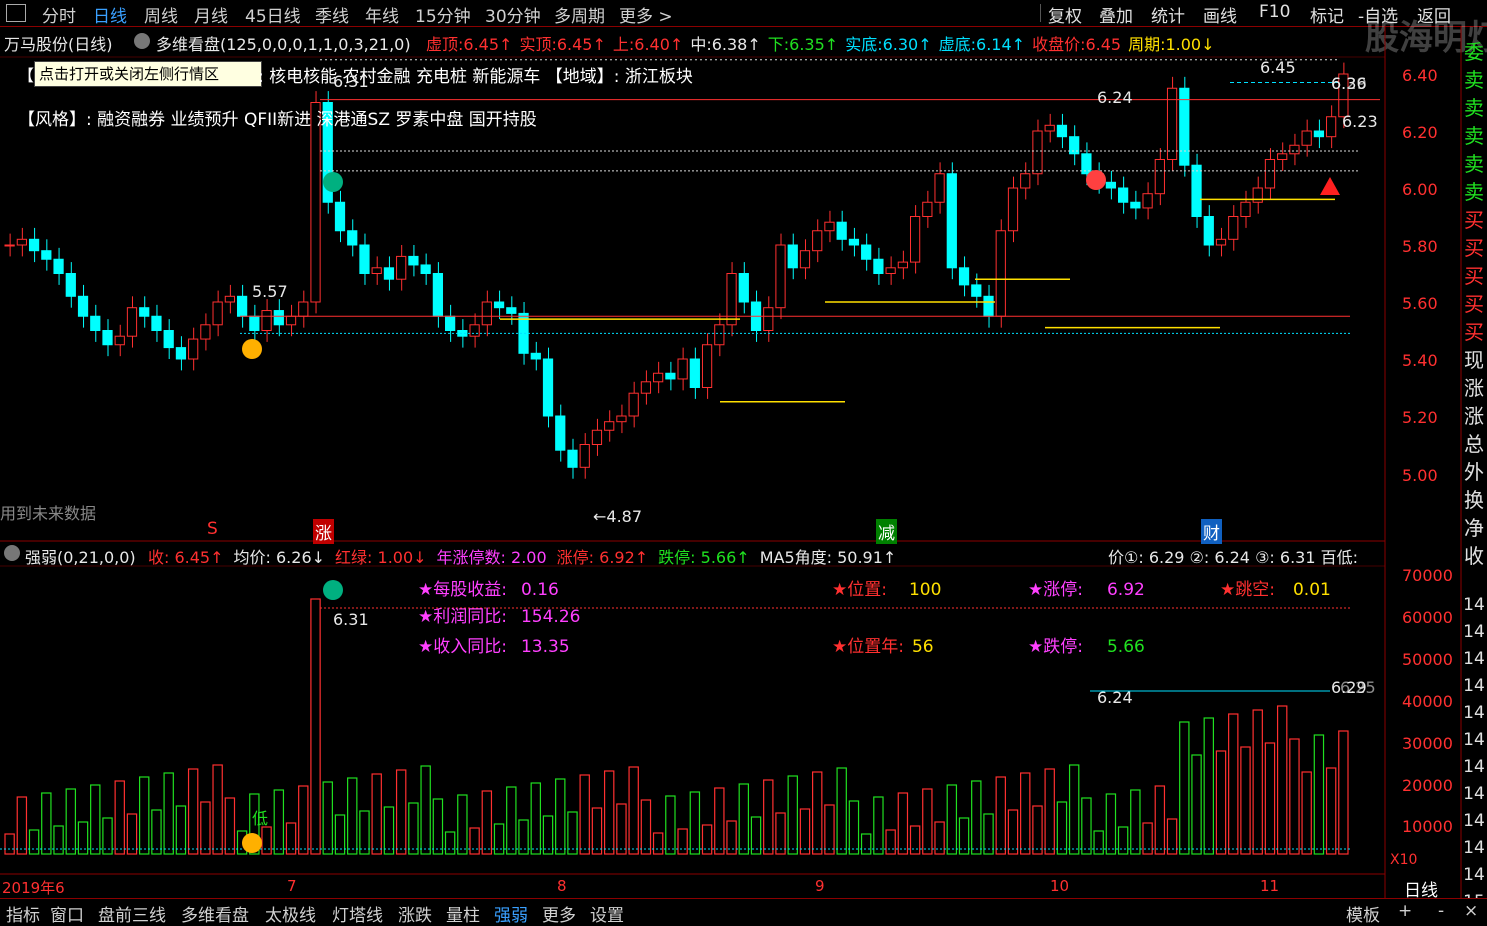 This screenshot has height=926, width=1487. I want to click on right-column-label: 涨, so click(1474, 416).